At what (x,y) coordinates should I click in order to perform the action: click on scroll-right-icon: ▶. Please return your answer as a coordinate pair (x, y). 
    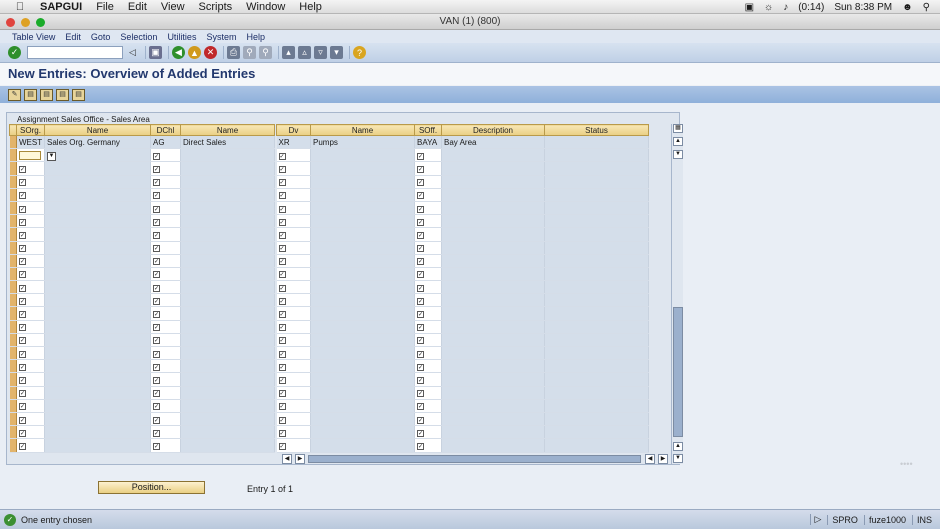
    Looking at the image, I should click on (300, 459).